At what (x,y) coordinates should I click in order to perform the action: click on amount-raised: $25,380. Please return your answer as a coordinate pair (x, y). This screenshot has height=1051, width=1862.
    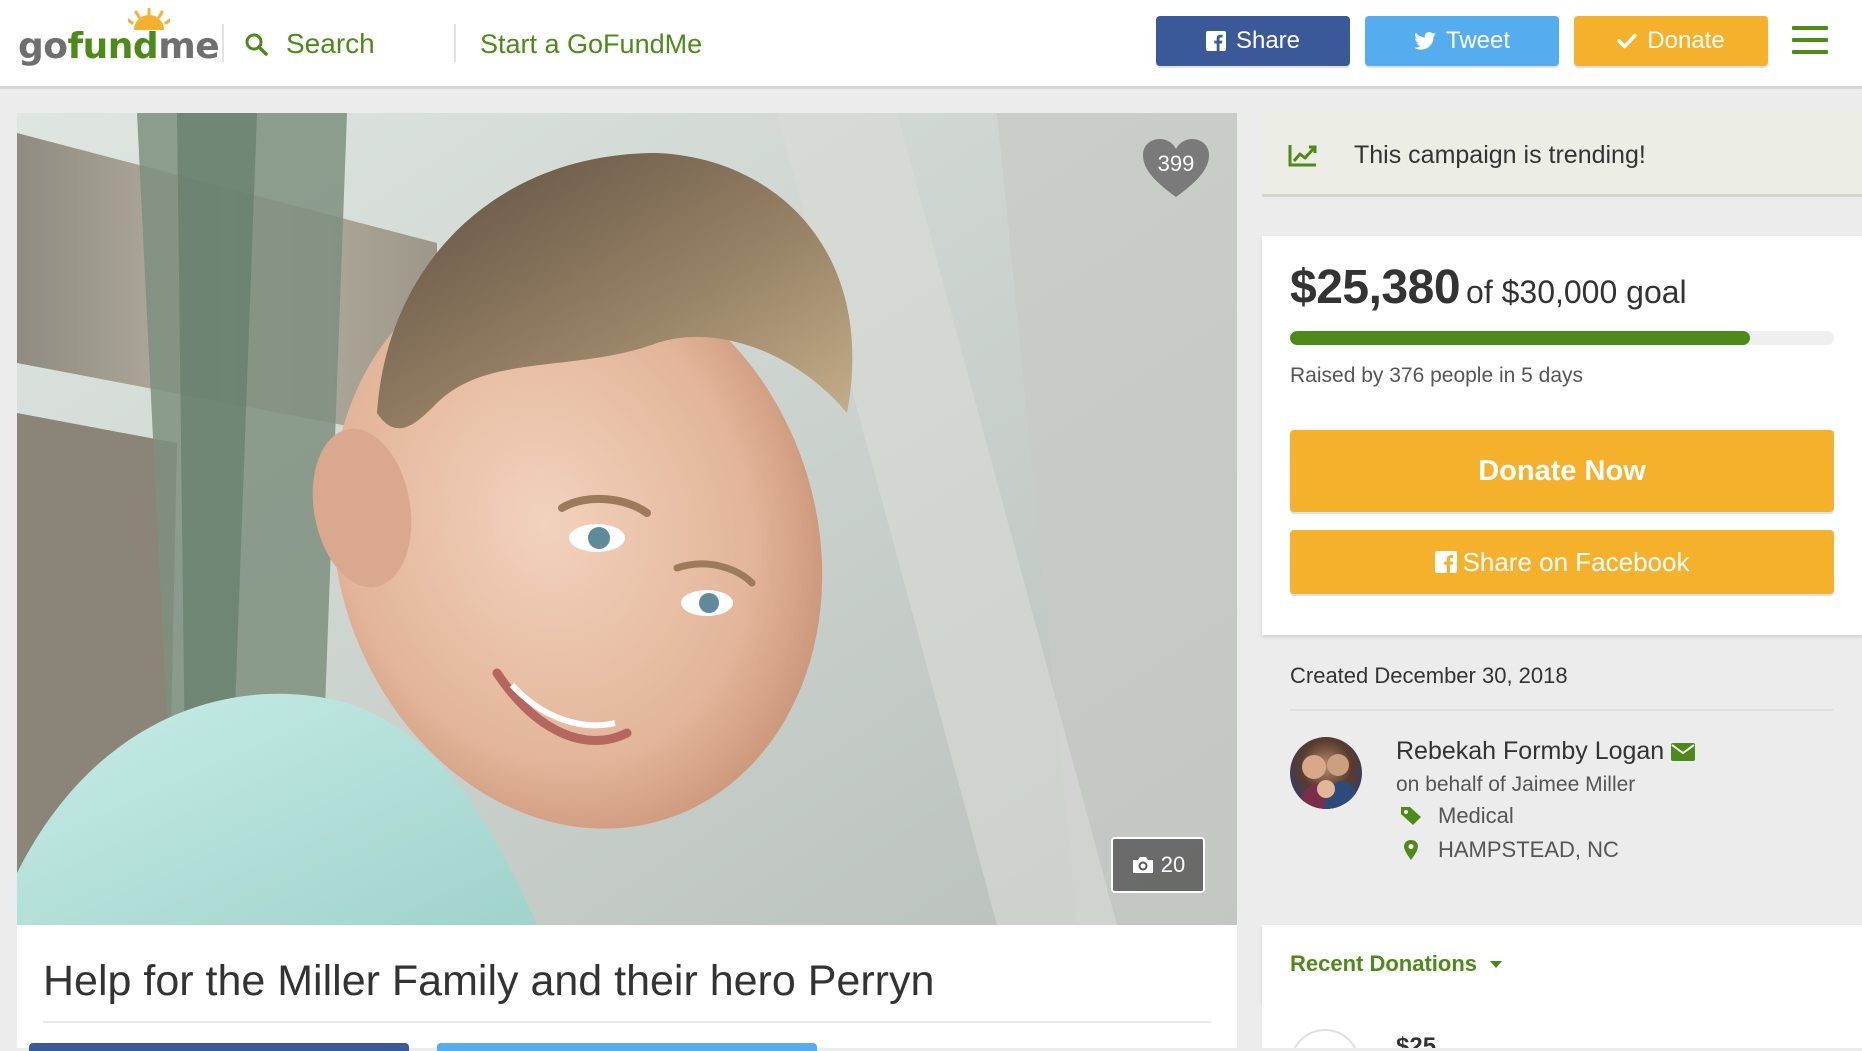
    Looking at the image, I should click on (1375, 287).